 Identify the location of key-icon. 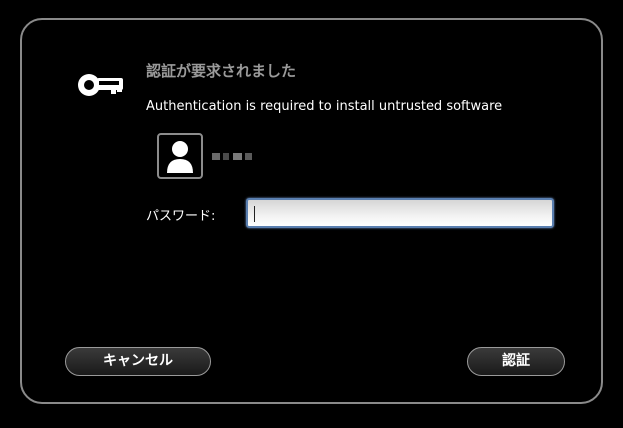
(100, 85).